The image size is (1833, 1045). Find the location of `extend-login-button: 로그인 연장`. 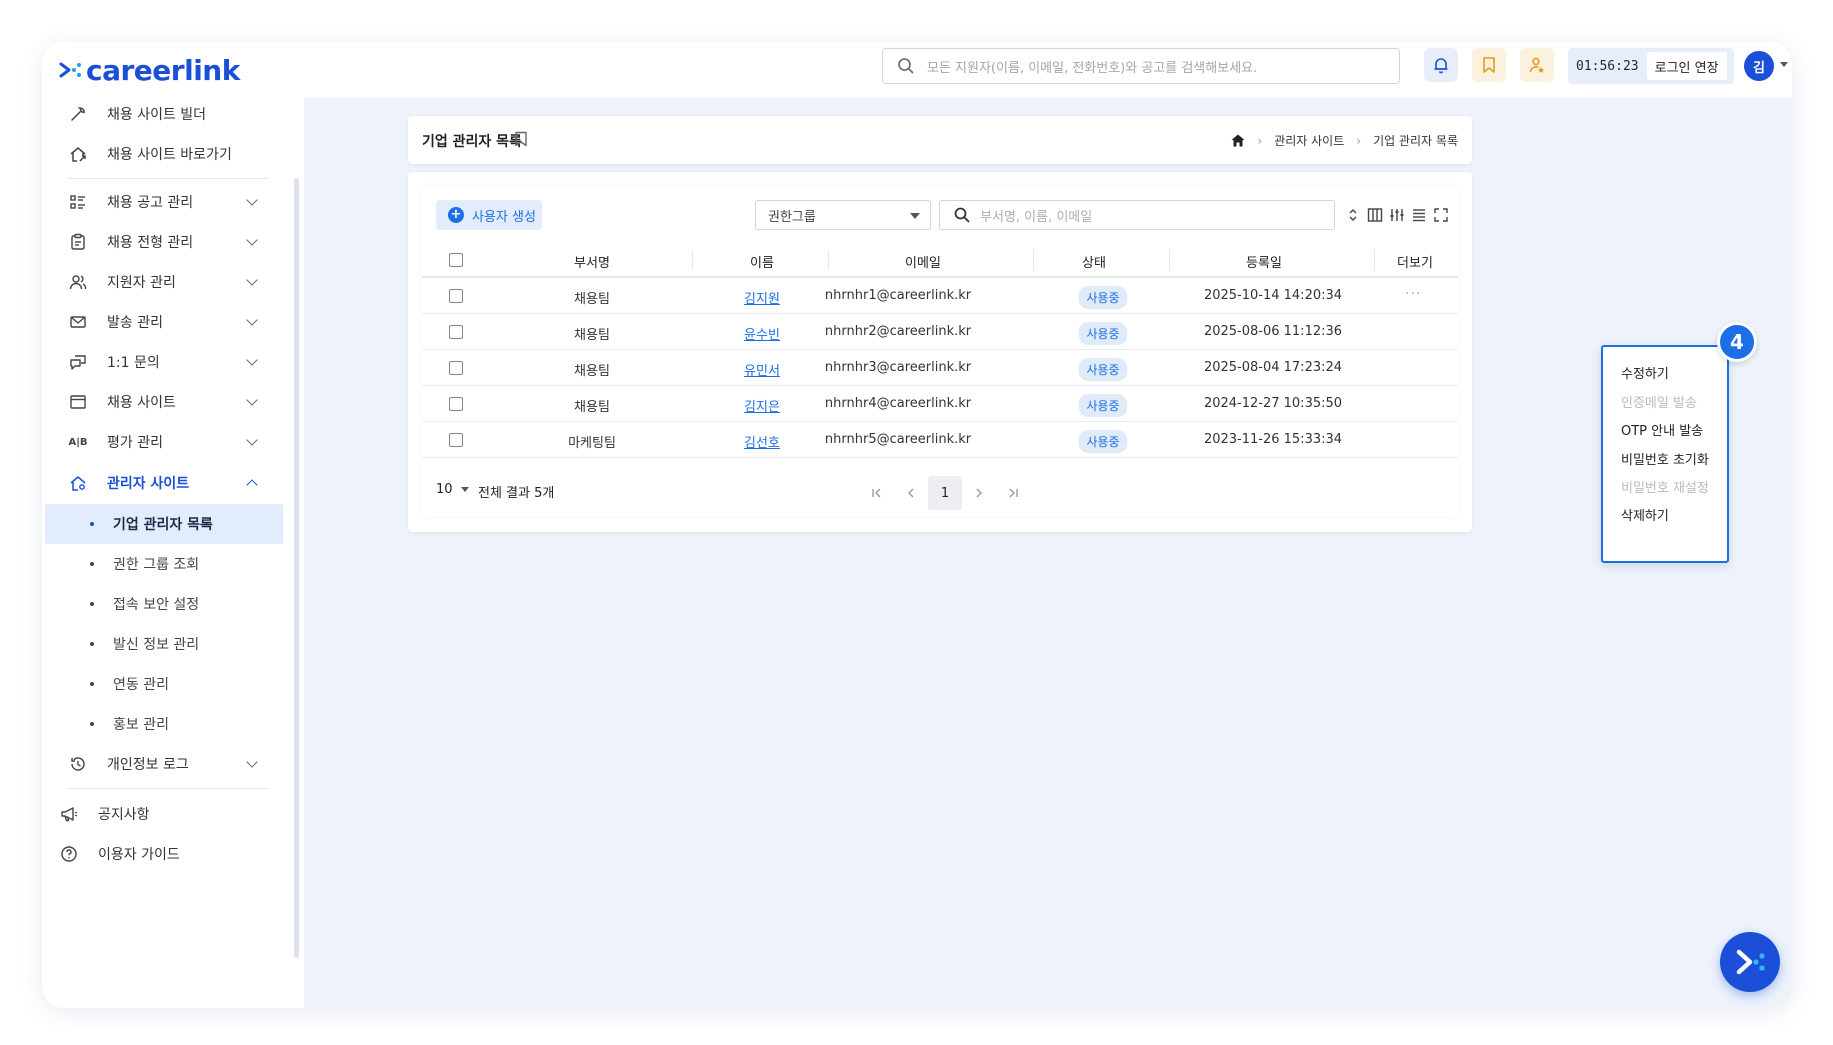

extend-login-button: 로그인 연장 is located at coordinates (1686, 66).